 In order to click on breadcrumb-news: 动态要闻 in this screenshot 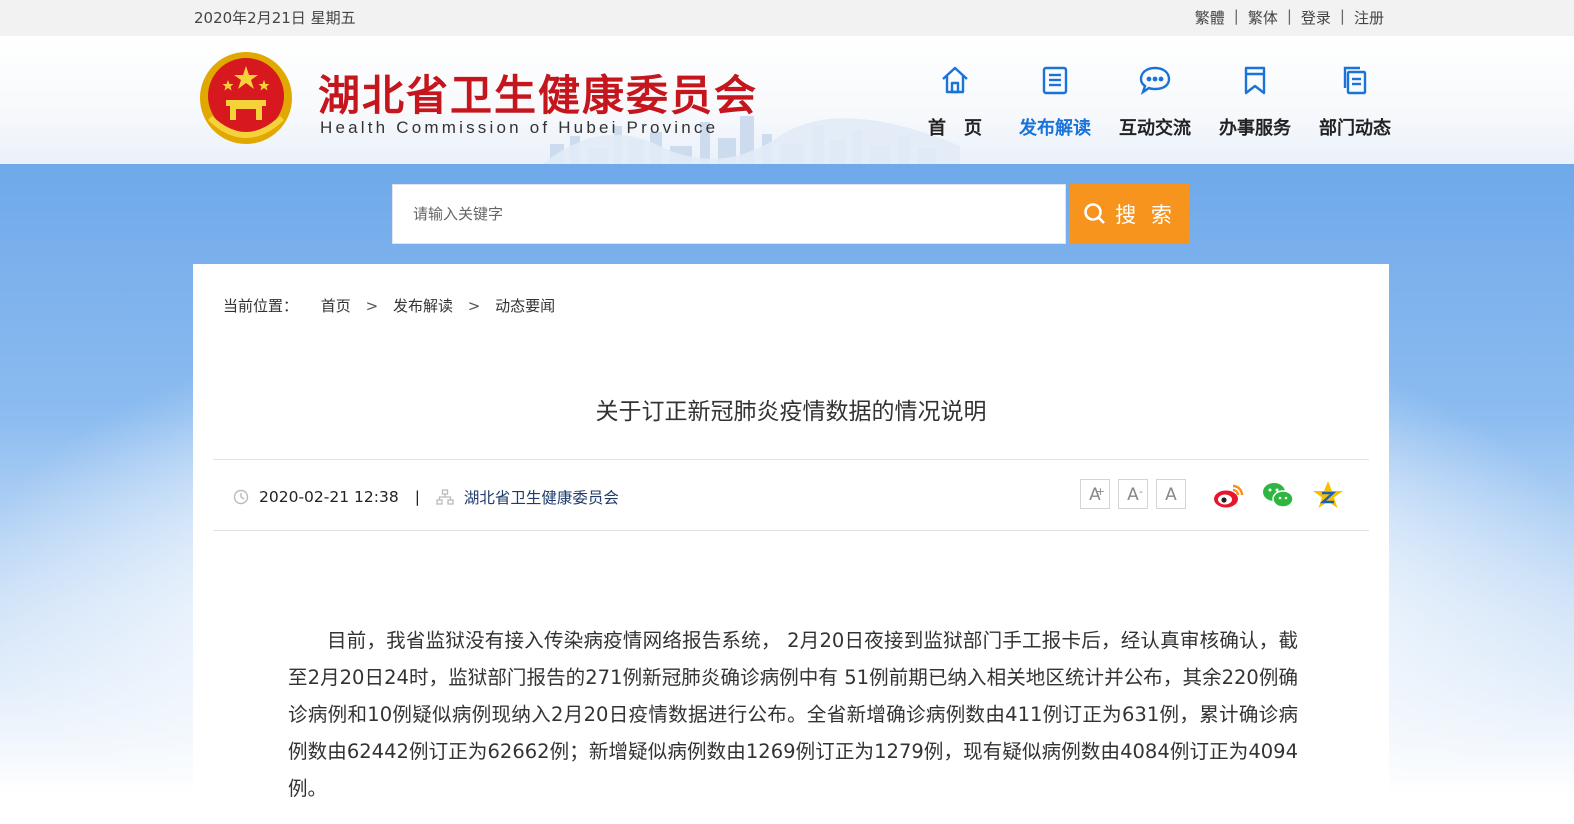, I will do `click(525, 306)`.